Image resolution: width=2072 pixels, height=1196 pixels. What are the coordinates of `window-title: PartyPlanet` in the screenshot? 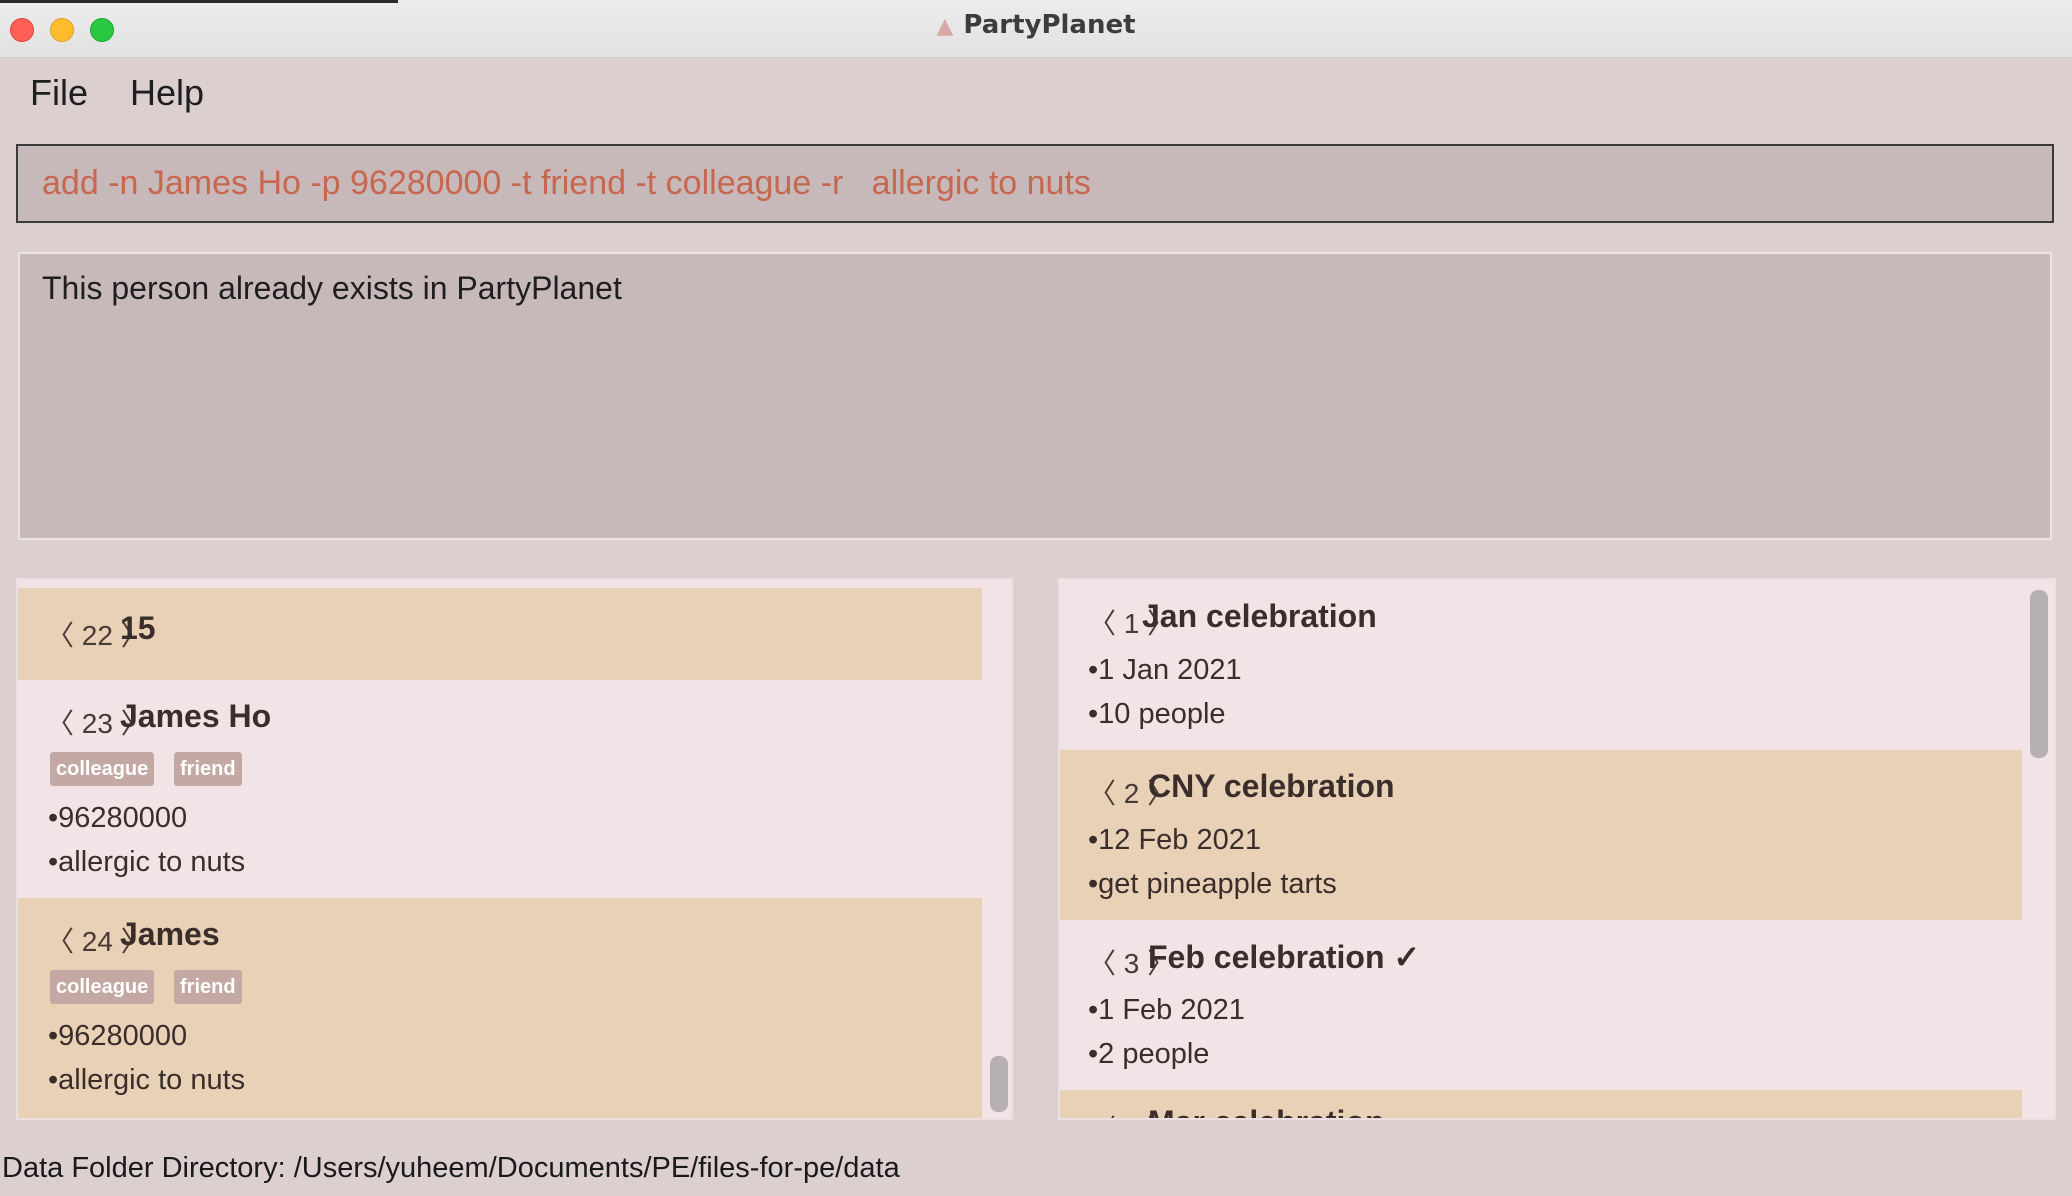 It's located at (1049, 25).